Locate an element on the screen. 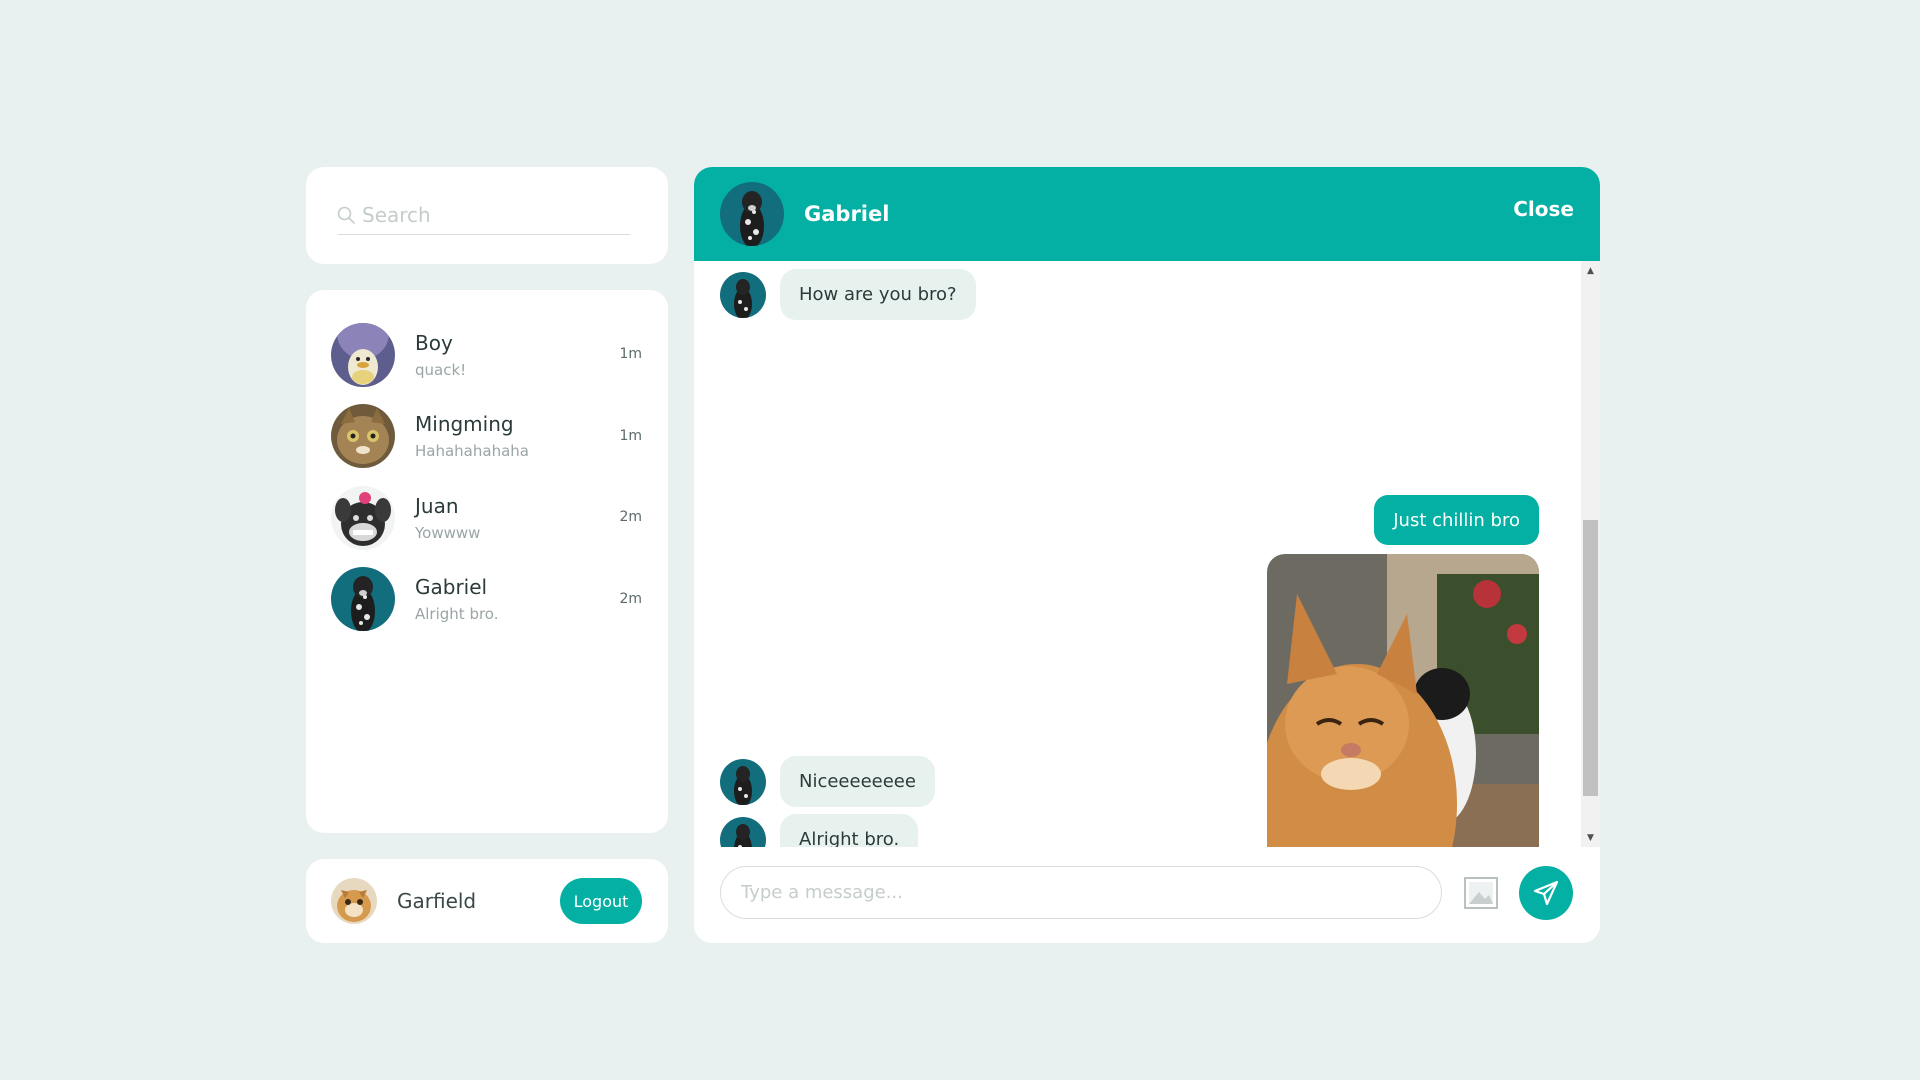 The height and width of the screenshot is (1080, 1920). chat-partner-avatar is located at coordinates (752, 214).